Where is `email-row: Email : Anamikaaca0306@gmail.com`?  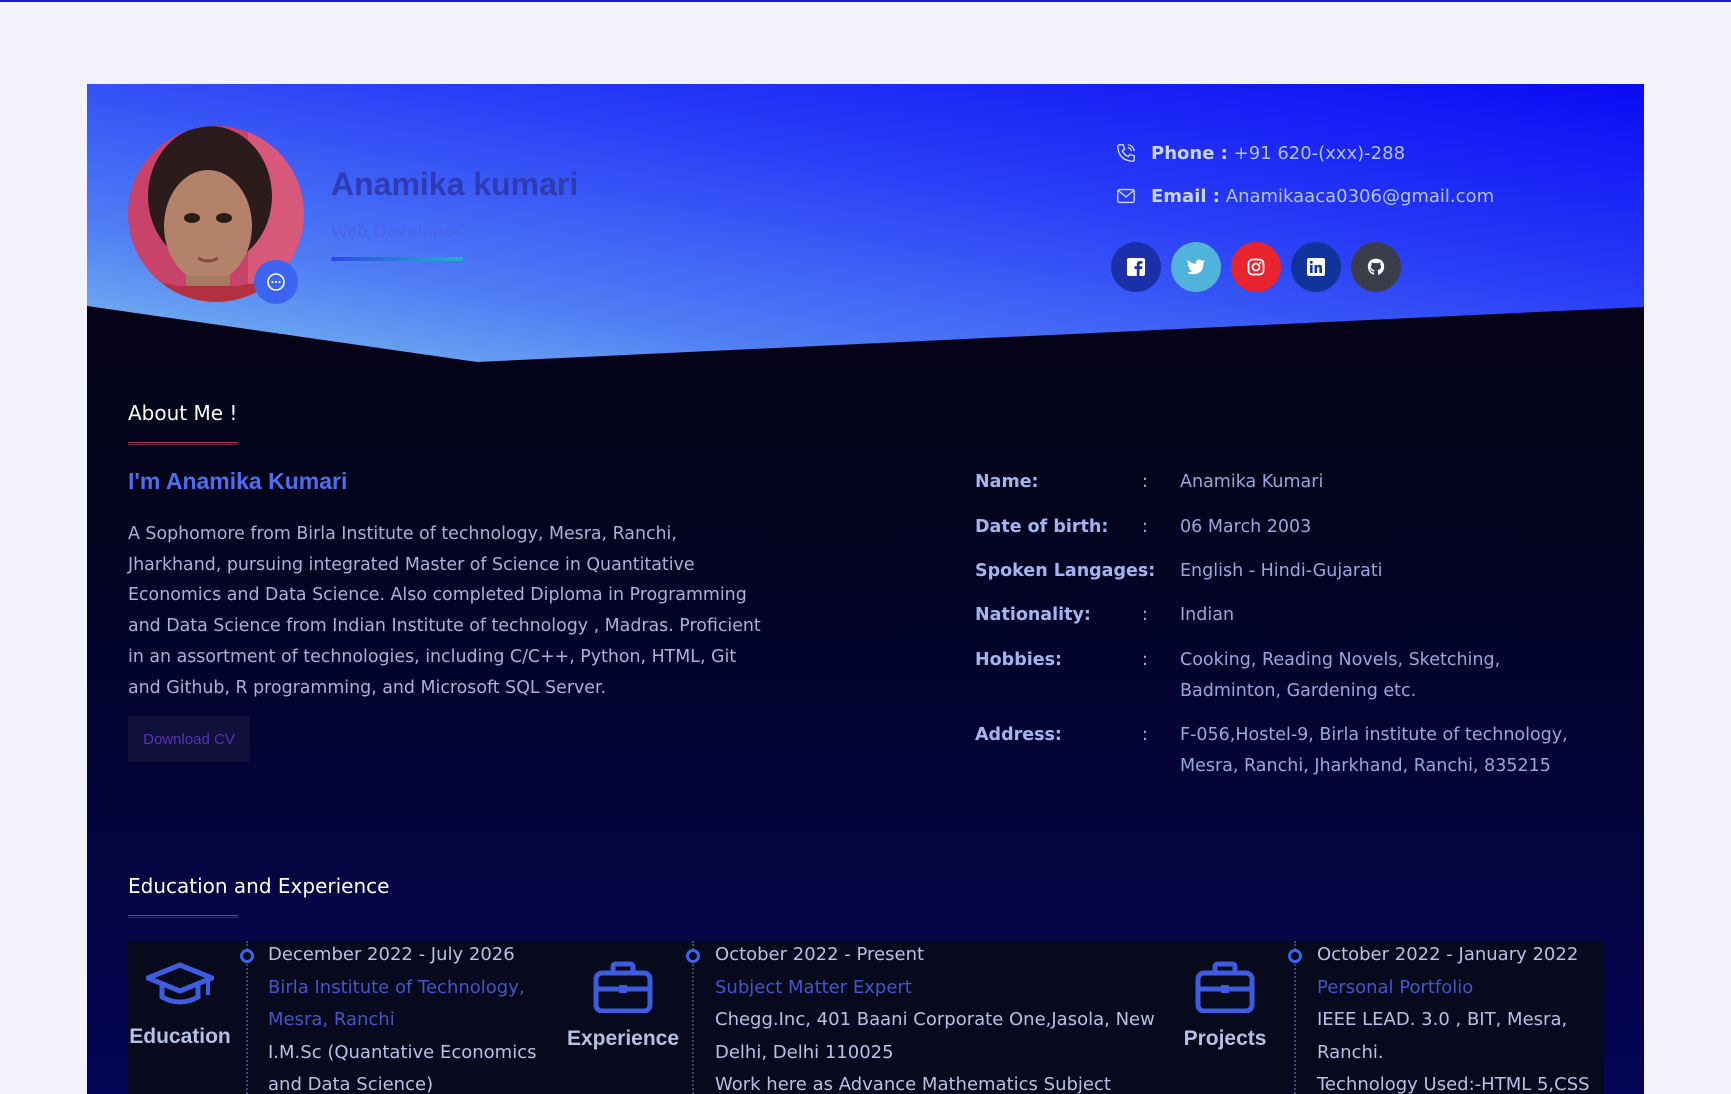 email-row: Email : Anamikaaca0306@gmail.com is located at coordinates (1304, 196).